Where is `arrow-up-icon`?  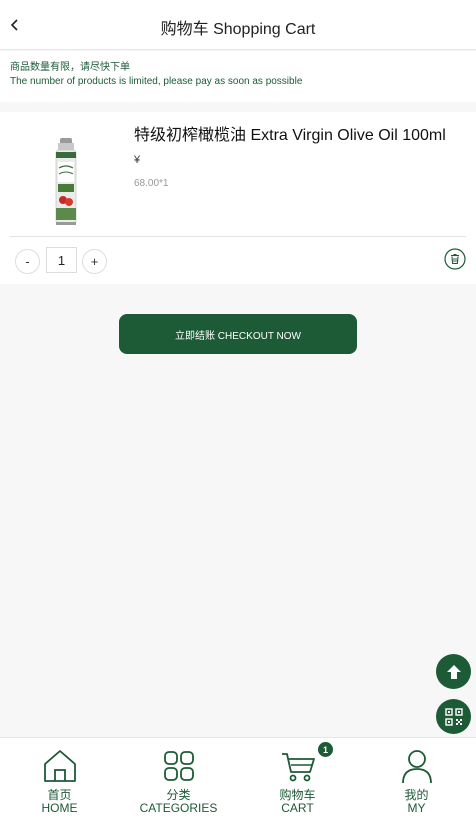 arrow-up-icon is located at coordinates (453, 671).